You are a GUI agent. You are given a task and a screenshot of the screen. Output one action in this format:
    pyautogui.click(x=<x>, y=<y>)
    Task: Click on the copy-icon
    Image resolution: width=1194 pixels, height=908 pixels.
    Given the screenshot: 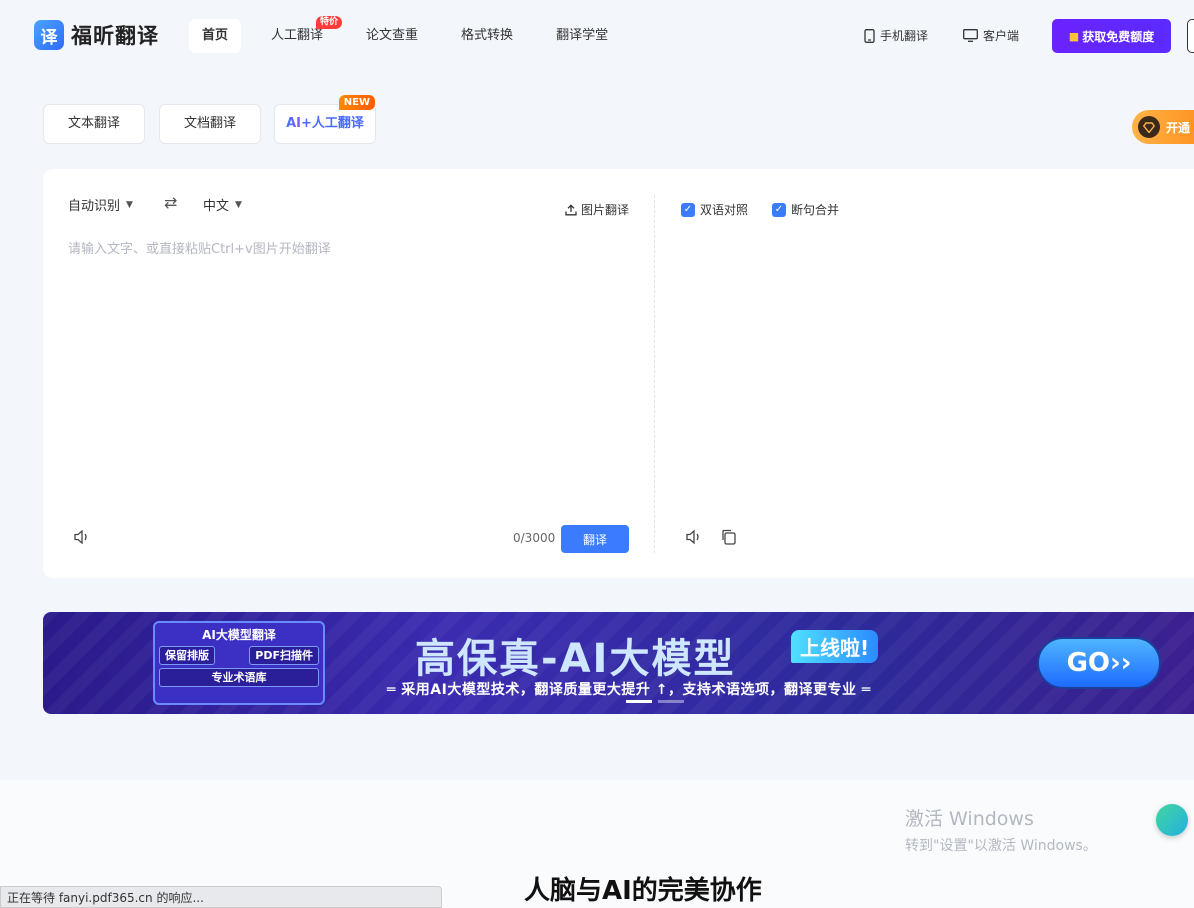 What is the action you would take?
    pyautogui.click(x=729, y=539)
    